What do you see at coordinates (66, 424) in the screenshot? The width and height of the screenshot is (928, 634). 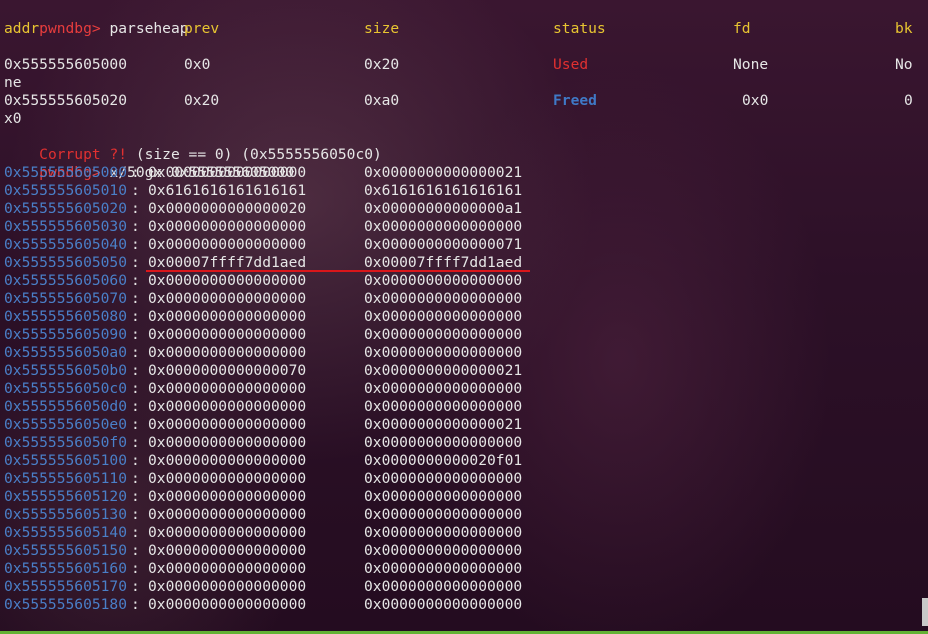 I see `memory-address: 0x5555556050e0` at bounding box center [66, 424].